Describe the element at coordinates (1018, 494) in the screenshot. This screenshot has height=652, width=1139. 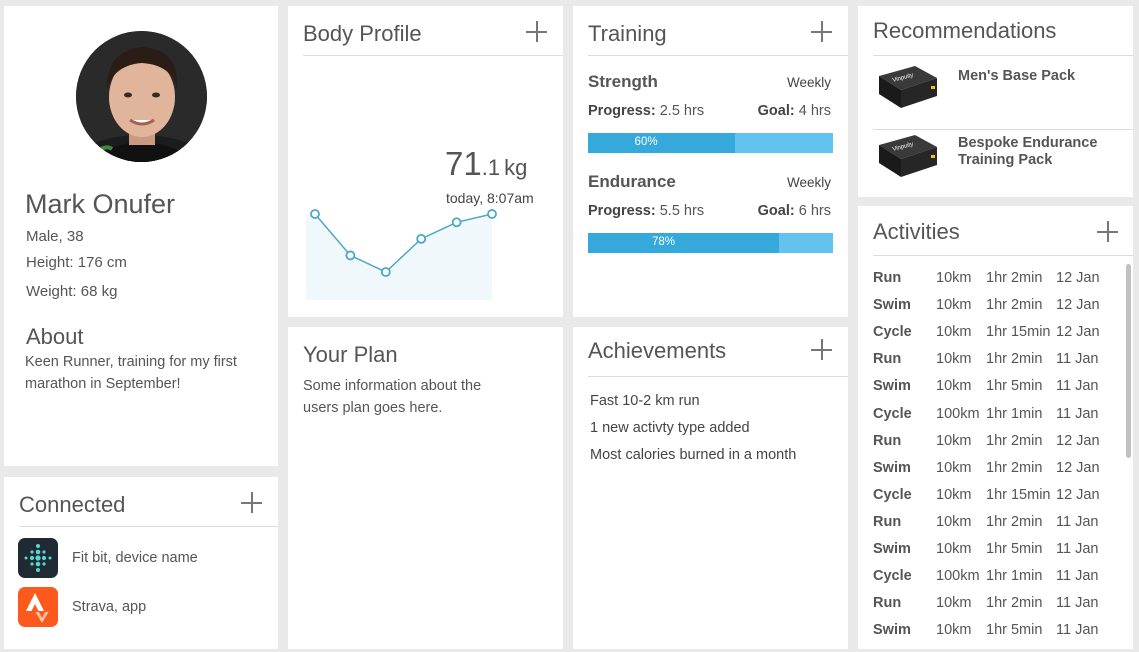
I see `activity-duration: 1hr 15min` at that location.